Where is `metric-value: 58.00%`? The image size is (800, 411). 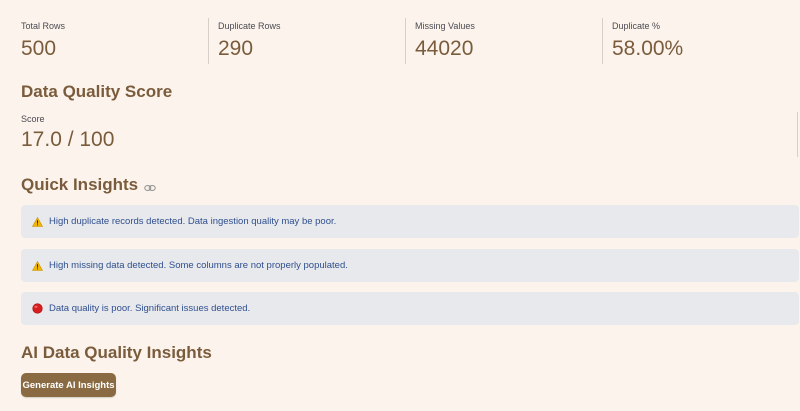
metric-value: 58.00% is located at coordinates (648, 48).